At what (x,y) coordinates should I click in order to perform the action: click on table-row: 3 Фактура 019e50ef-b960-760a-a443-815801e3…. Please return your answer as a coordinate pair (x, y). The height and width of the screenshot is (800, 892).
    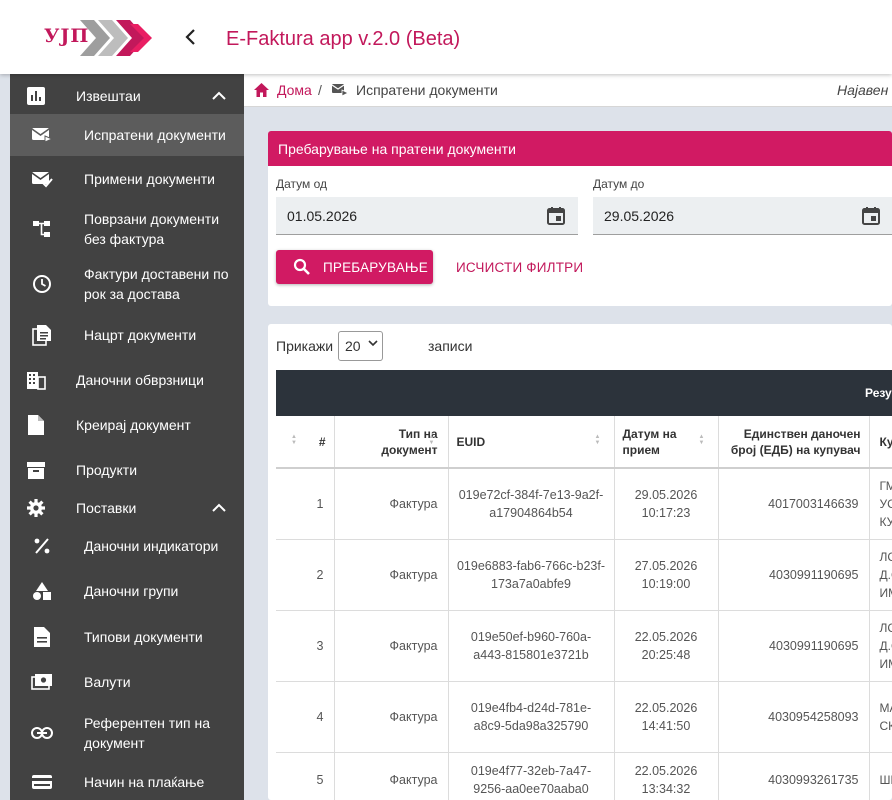
    Looking at the image, I should click on (584, 646).